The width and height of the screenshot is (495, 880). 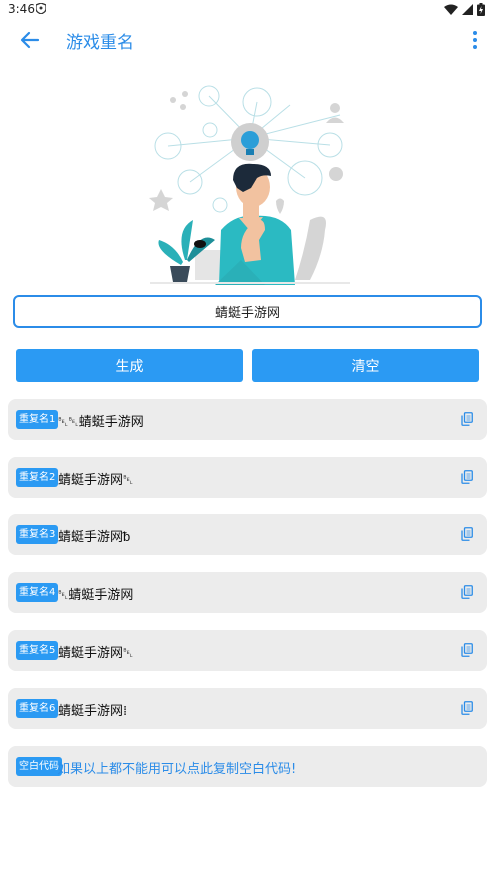 I want to click on result-row: 重复名3 蜻蜓手游网ᵬ, so click(x=247, y=534).